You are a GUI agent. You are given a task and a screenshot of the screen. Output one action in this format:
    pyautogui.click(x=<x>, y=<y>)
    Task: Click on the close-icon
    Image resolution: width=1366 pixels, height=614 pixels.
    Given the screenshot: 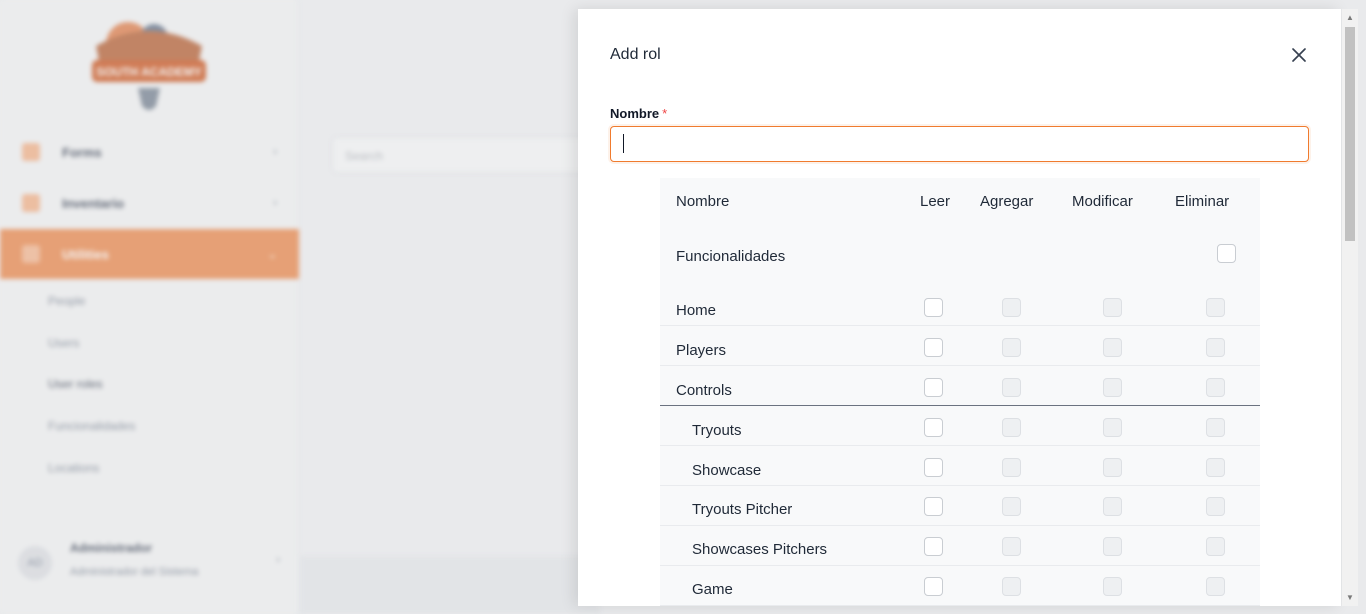 What is the action you would take?
    pyautogui.click(x=1299, y=55)
    